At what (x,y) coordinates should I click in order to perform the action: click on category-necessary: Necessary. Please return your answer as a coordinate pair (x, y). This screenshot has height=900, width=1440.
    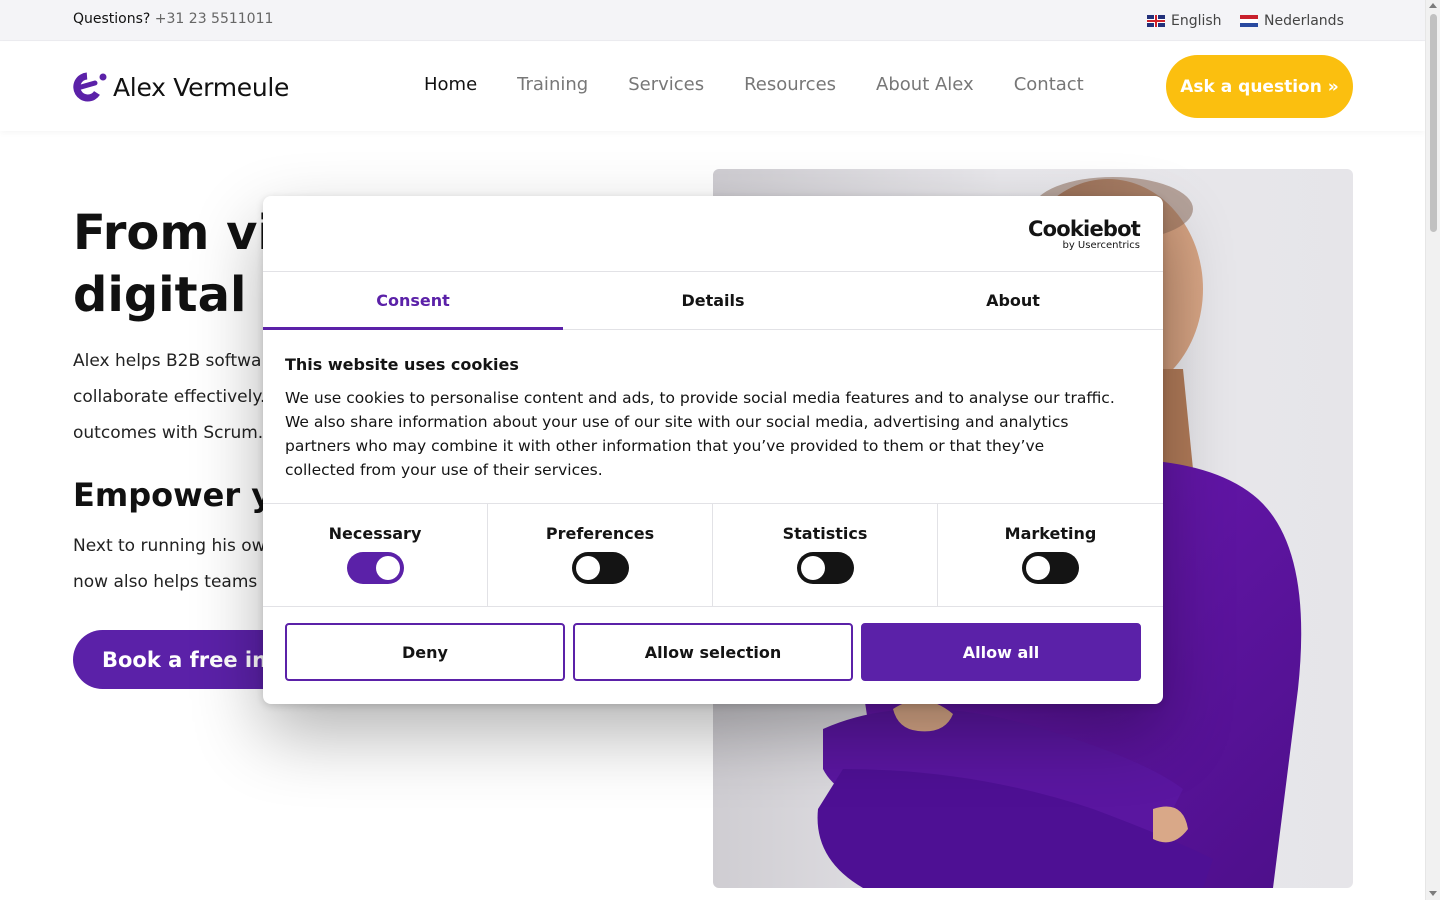
    Looking at the image, I should click on (375, 555).